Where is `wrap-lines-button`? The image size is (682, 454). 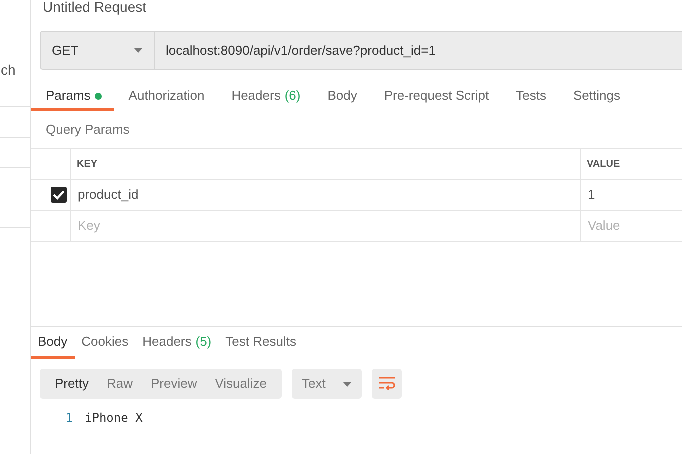 wrap-lines-button is located at coordinates (387, 384).